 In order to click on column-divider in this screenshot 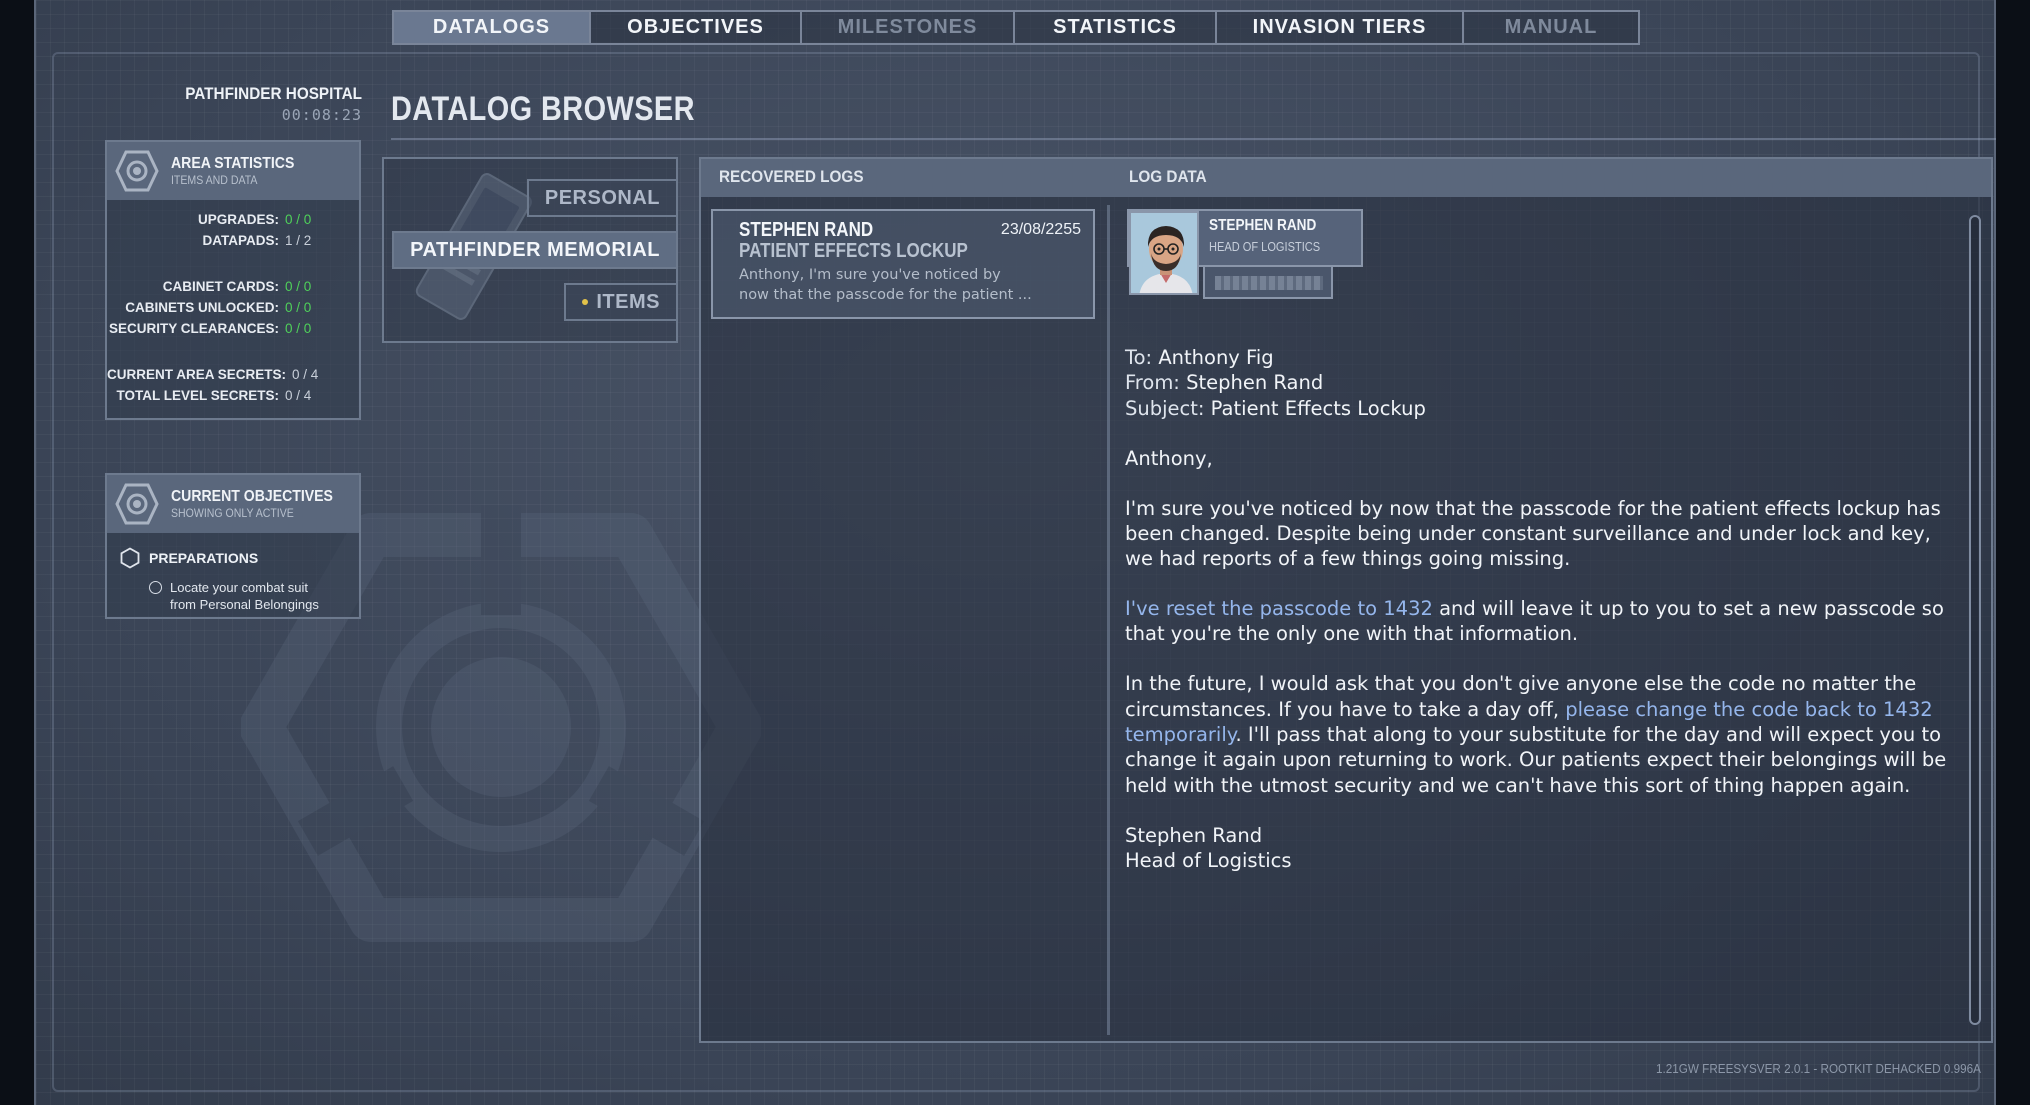, I will do `click(1108, 620)`.